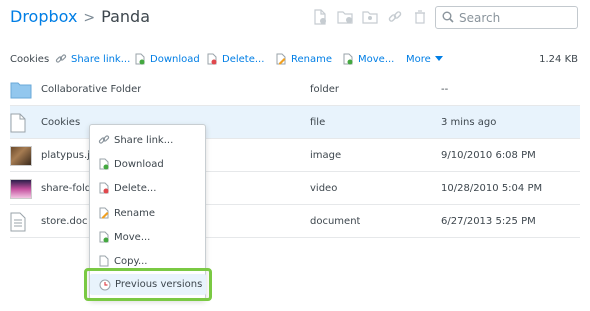  Describe the element at coordinates (469, 122) in the screenshot. I see `file-modified: 3 mins ago` at that location.